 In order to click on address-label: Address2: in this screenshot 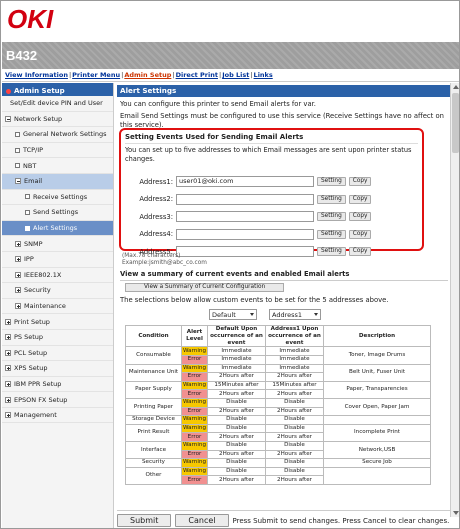, I will do `click(156, 199)`.